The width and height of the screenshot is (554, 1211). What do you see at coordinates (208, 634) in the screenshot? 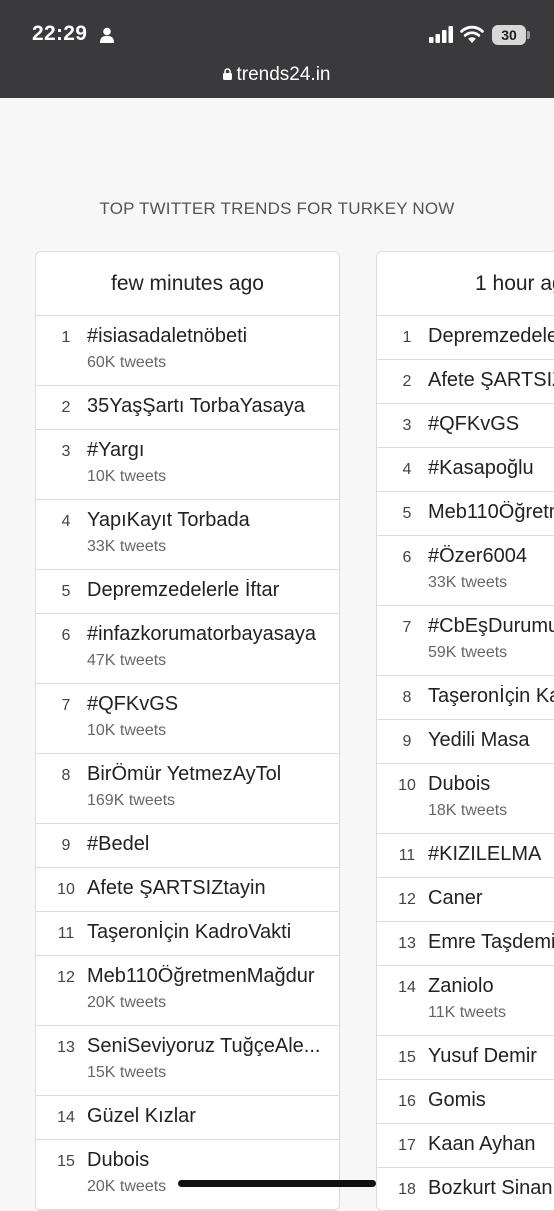
I see `trend-link: #infazkorumatorbayasaya` at bounding box center [208, 634].